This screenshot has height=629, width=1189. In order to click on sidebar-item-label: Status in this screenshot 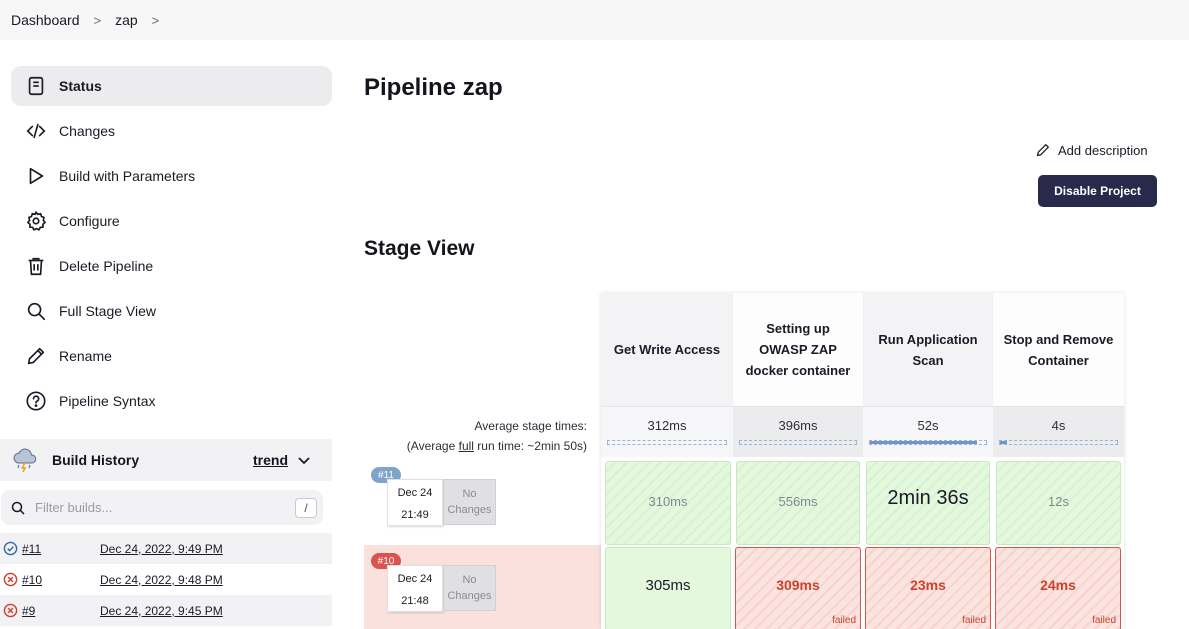, I will do `click(80, 86)`.